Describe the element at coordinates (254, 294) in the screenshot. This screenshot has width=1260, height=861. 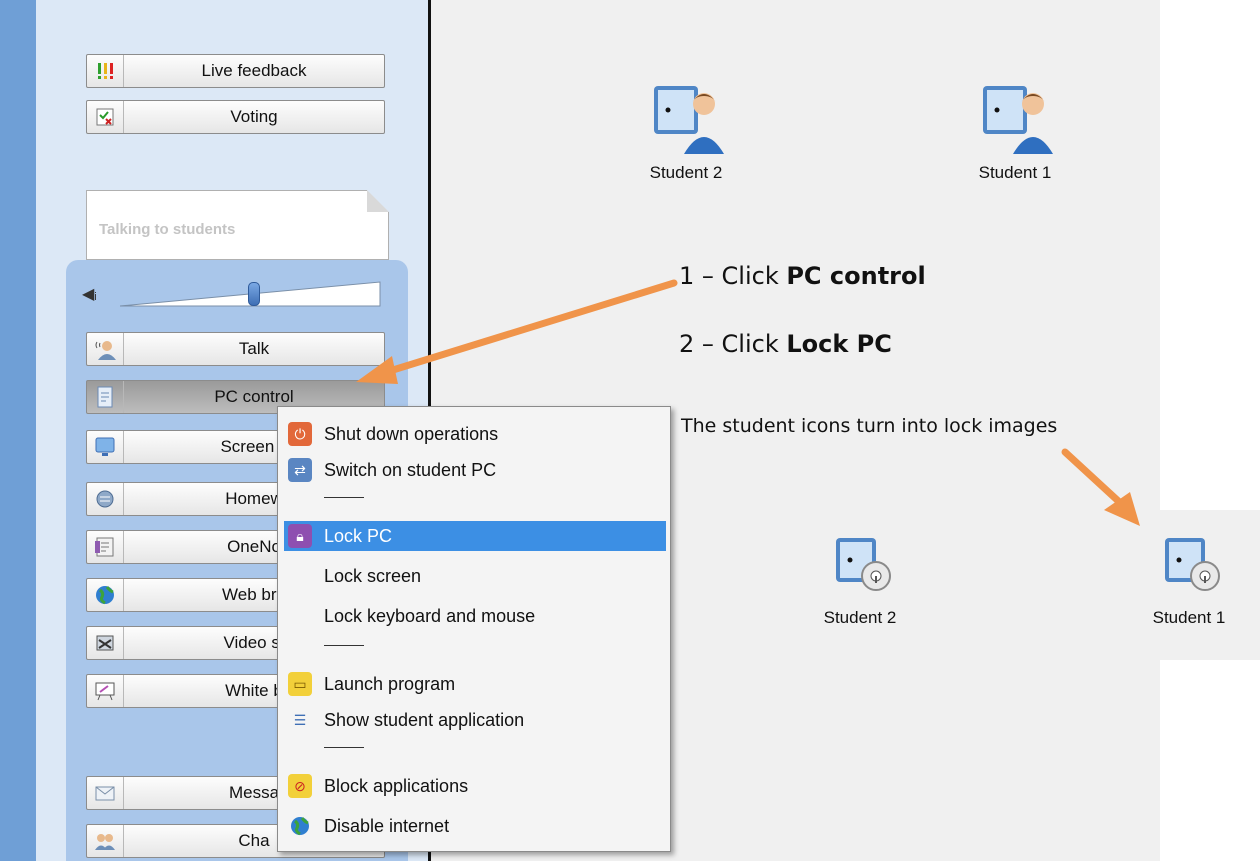
I see `volume-slider-thumb` at that location.